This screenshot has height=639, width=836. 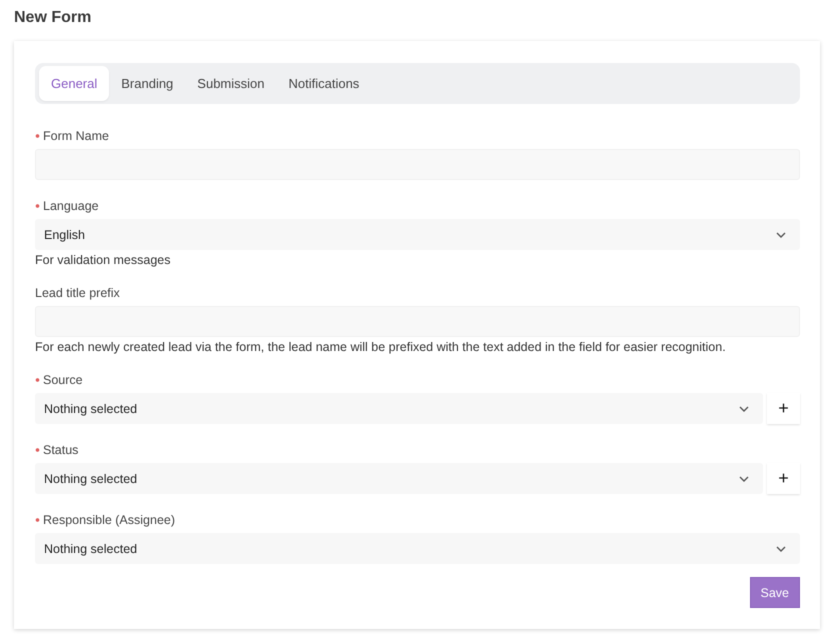 What do you see at coordinates (77, 293) in the screenshot?
I see `field-label: Lead title prefix` at bounding box center [77, 293].